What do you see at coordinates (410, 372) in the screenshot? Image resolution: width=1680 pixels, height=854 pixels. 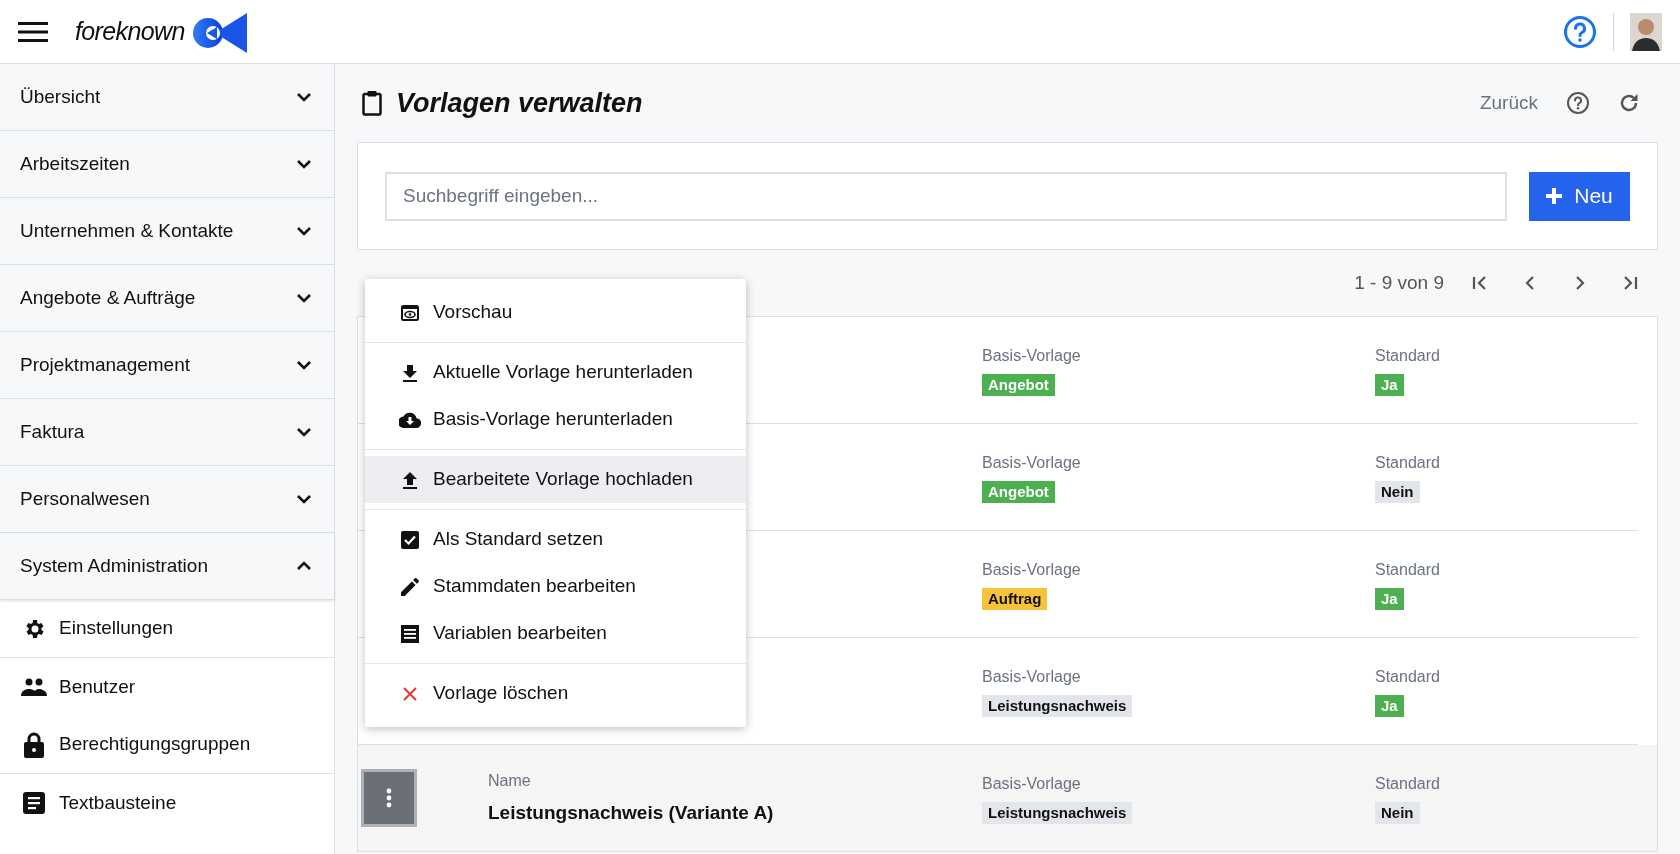 I see `download-icon` at bounding box center [410, 372].